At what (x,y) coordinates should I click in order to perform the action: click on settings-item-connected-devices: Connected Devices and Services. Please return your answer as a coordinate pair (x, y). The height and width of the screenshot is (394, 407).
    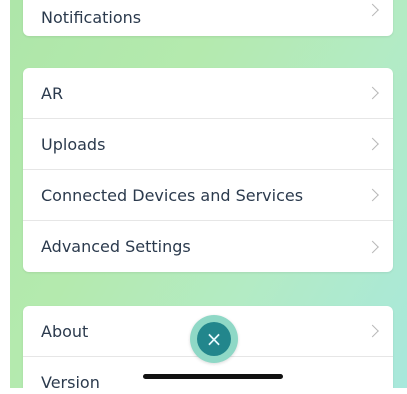
    Looking at the image, I should click on (208, 195).